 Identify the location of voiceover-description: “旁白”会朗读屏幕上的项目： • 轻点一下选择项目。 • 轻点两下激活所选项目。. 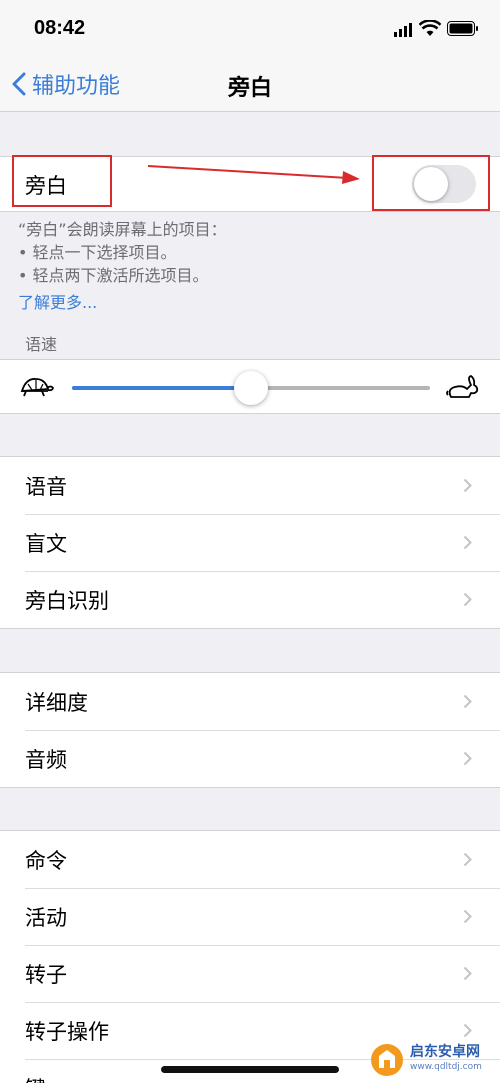
(122, 252).